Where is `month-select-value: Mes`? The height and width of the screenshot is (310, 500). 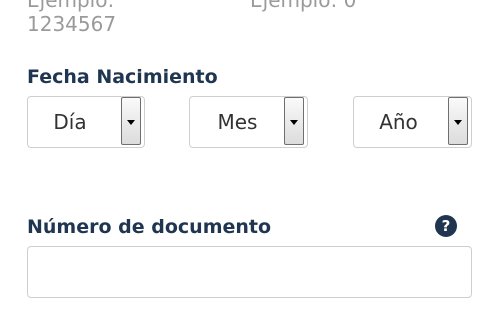
month-select-value: Mes is located at coordinates (237, 122).